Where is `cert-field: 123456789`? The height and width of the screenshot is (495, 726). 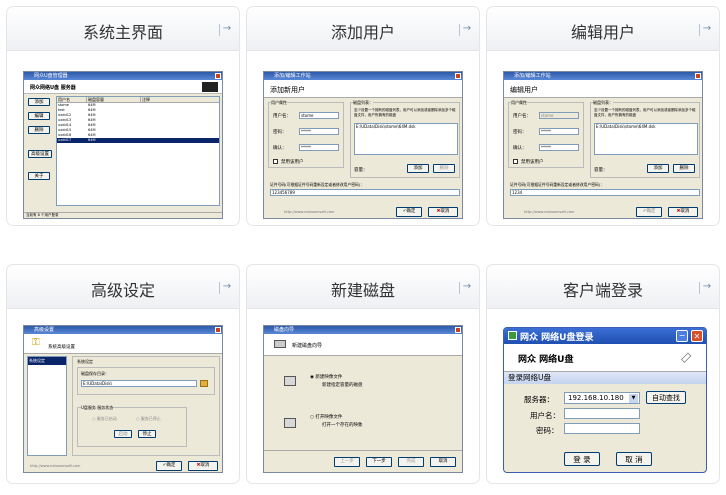
cert-field: 123456789 is located at coordinates (365, 192).